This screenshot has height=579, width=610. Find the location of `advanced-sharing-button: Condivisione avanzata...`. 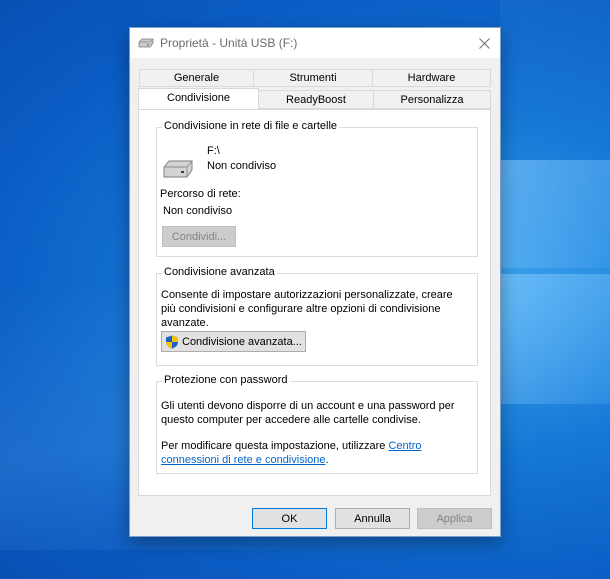

advanced-sharing-button: Condivisione avanzata... is located at coordinates (233, 341).